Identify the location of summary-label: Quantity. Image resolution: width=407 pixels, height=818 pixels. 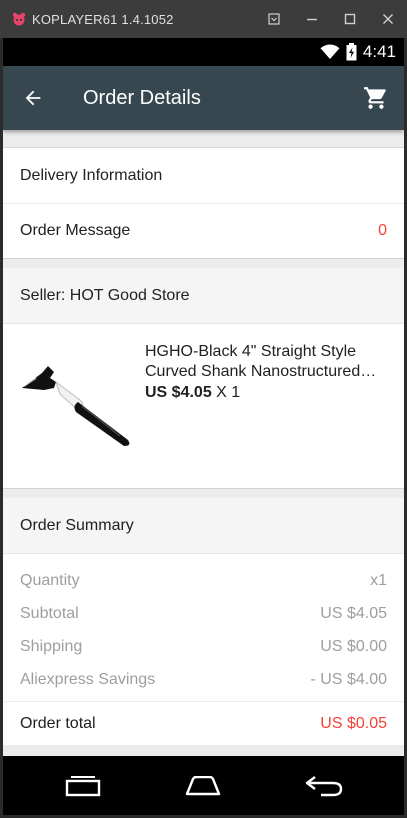
(50, 580).